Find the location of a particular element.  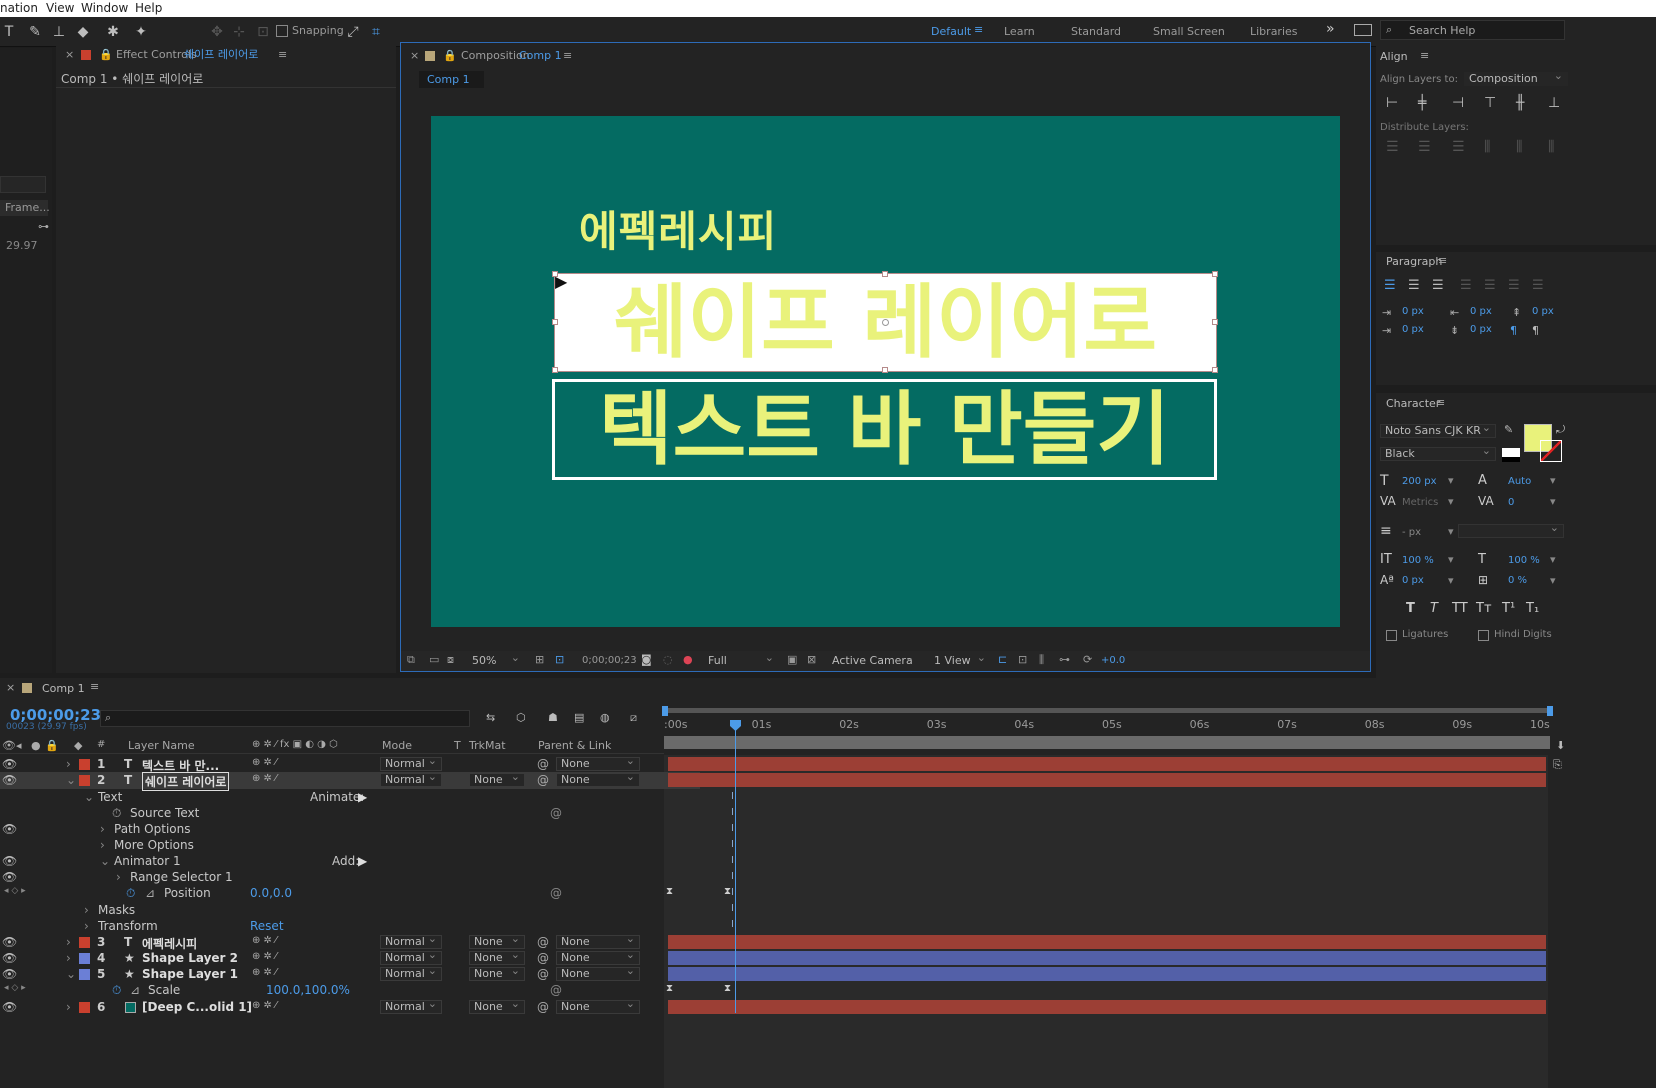

distribute-right-icon: ⫼ is located at coordinates (1551, 147).